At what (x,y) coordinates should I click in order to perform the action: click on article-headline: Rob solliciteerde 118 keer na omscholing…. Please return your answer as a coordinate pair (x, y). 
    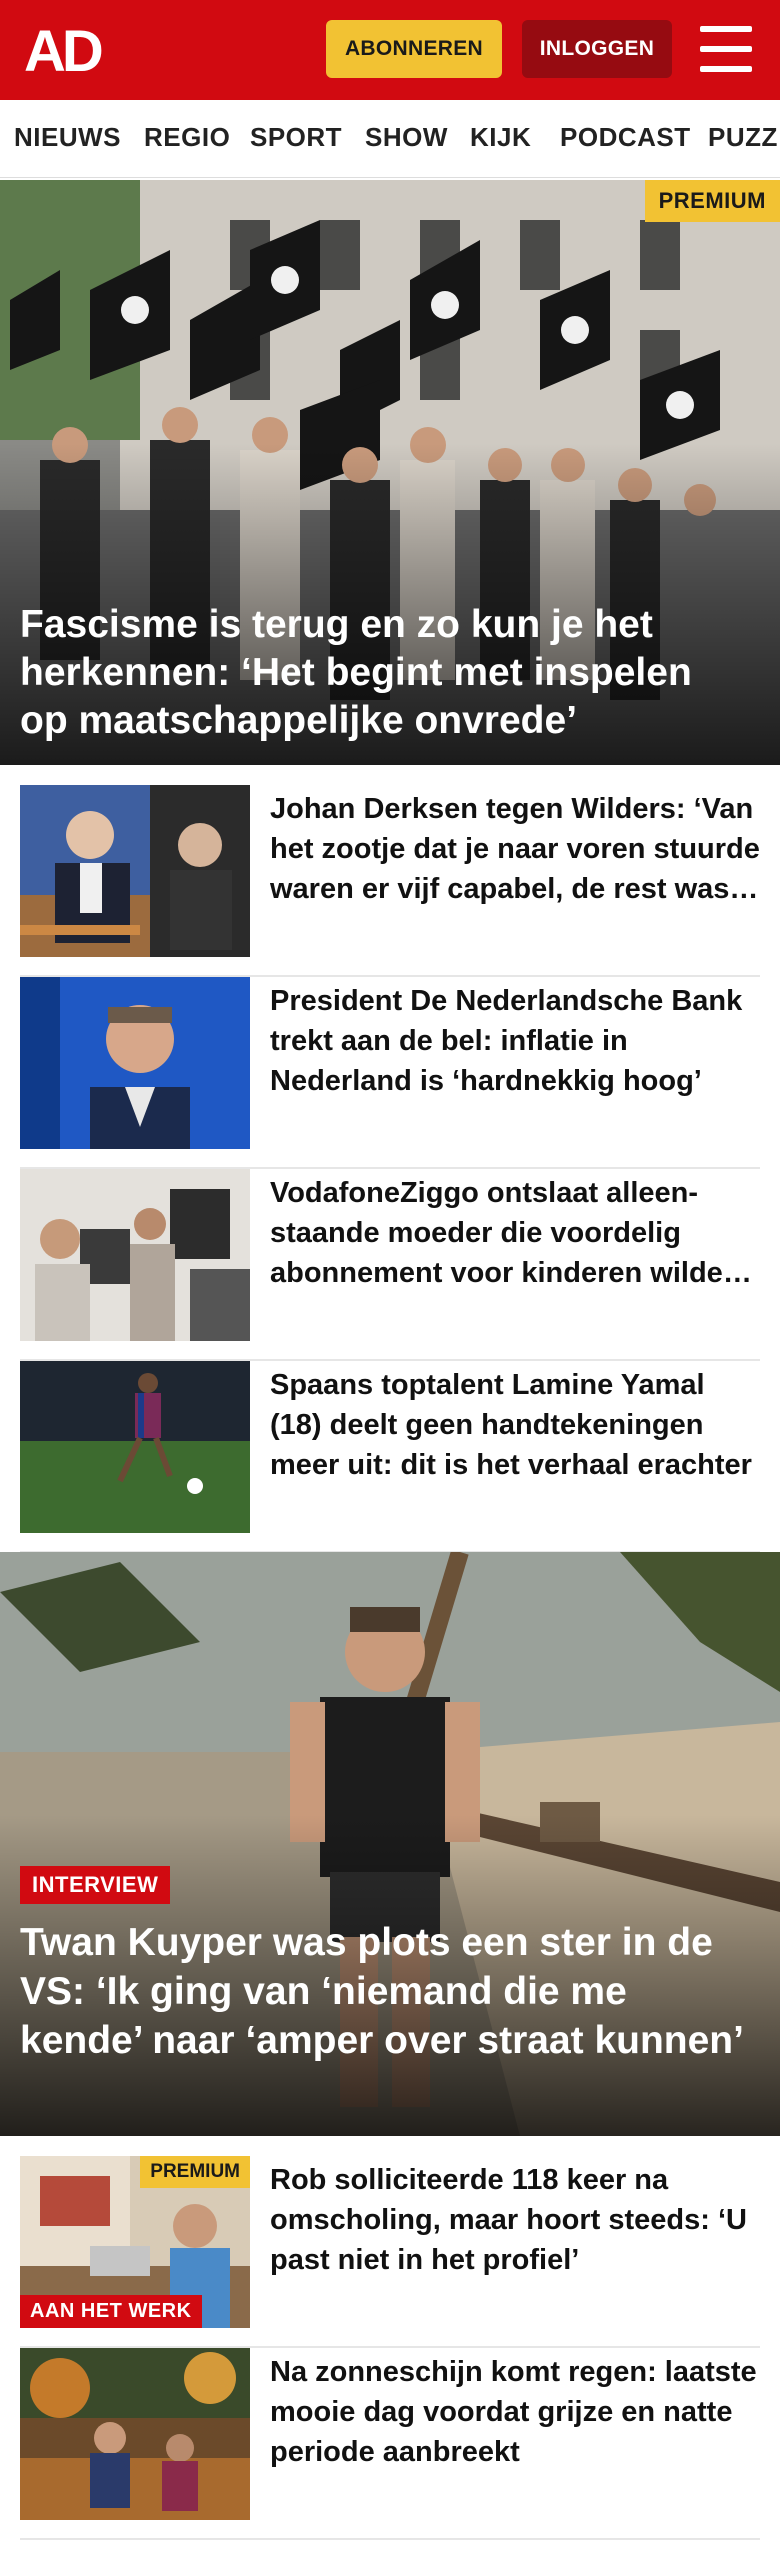
    Looking at the image, I should click on (515, 2220).